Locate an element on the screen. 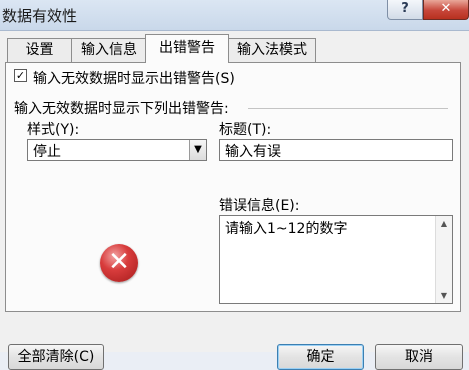 This screenshot has height=370, width=469. group-divider is located at coordinates (348, 108).